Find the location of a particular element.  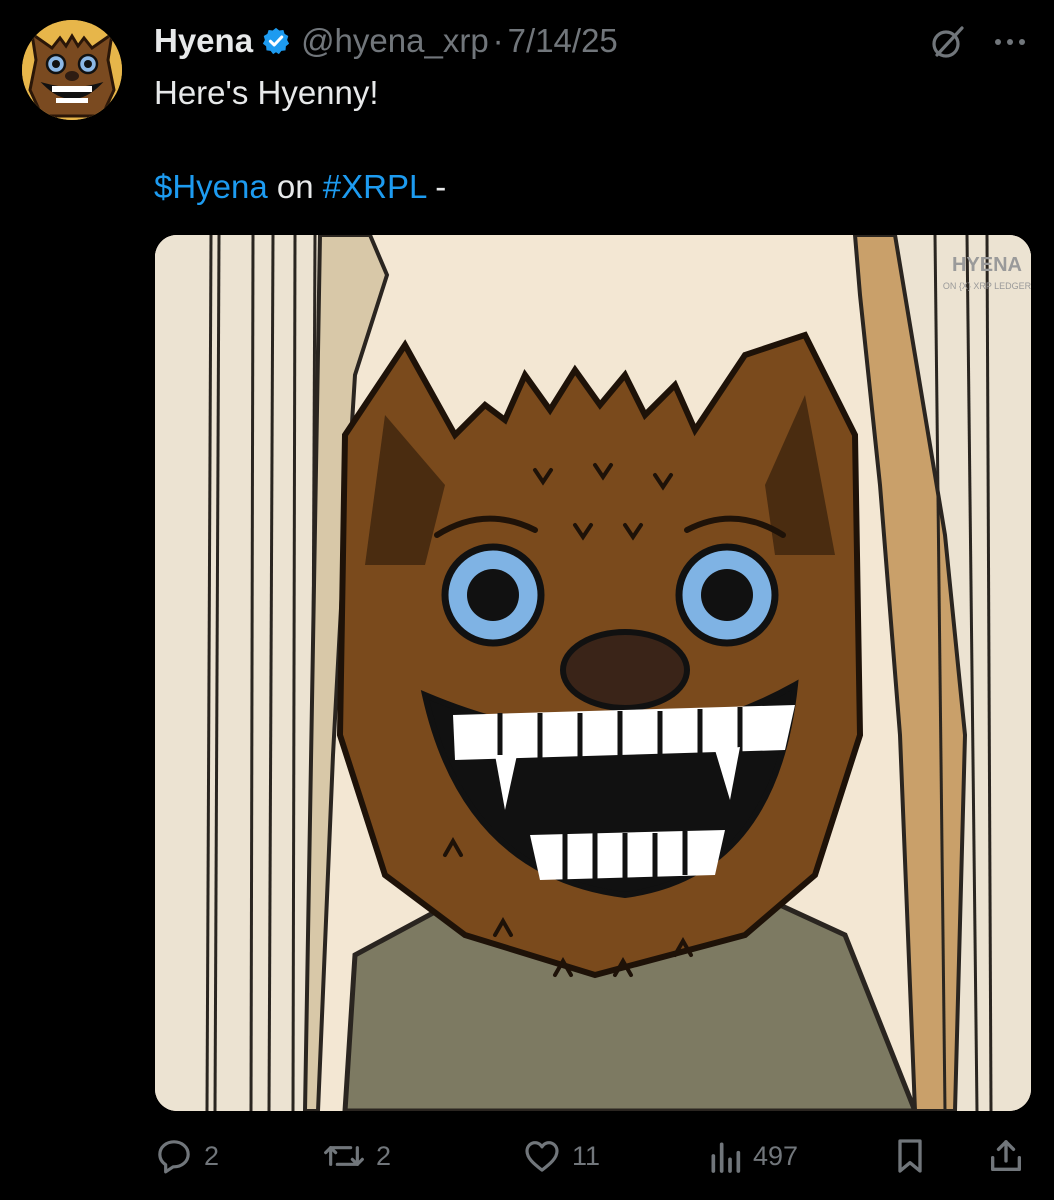

repost-count: 2 is located at coordinates (384, 1155).